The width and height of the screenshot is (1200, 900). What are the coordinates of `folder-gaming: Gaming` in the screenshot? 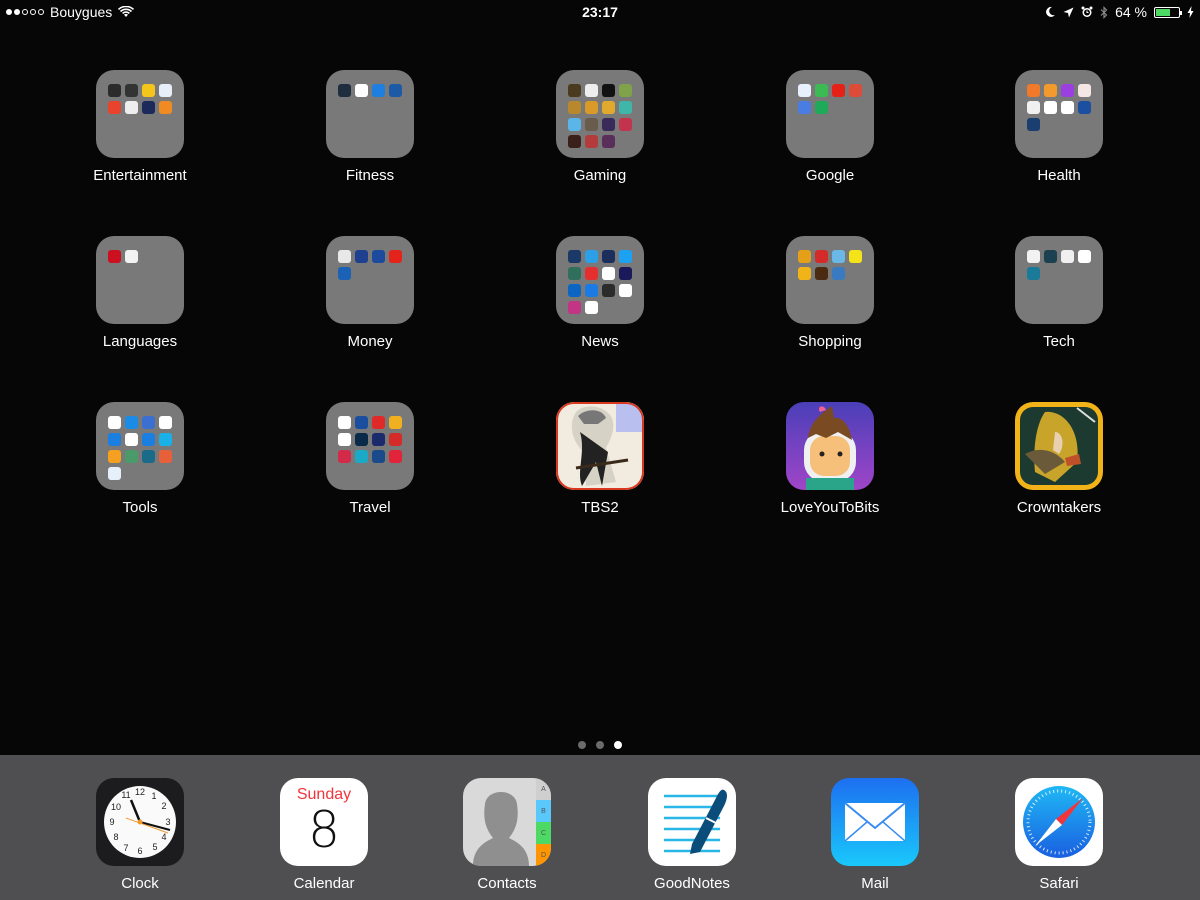 It's located at (600, 127).